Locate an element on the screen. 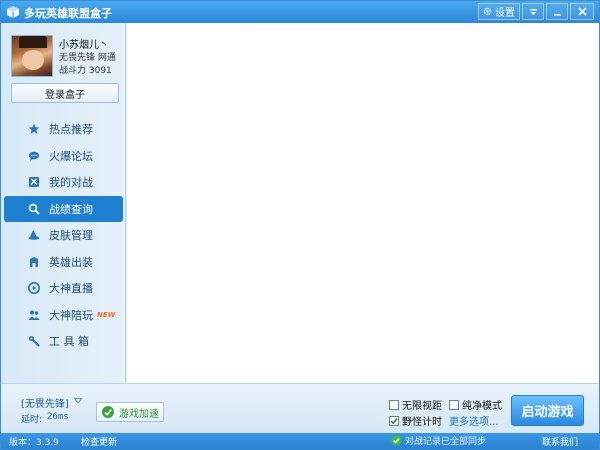 The height and width of the screenshot is (450, 600). play-icon is located at coordinates (34, 288).